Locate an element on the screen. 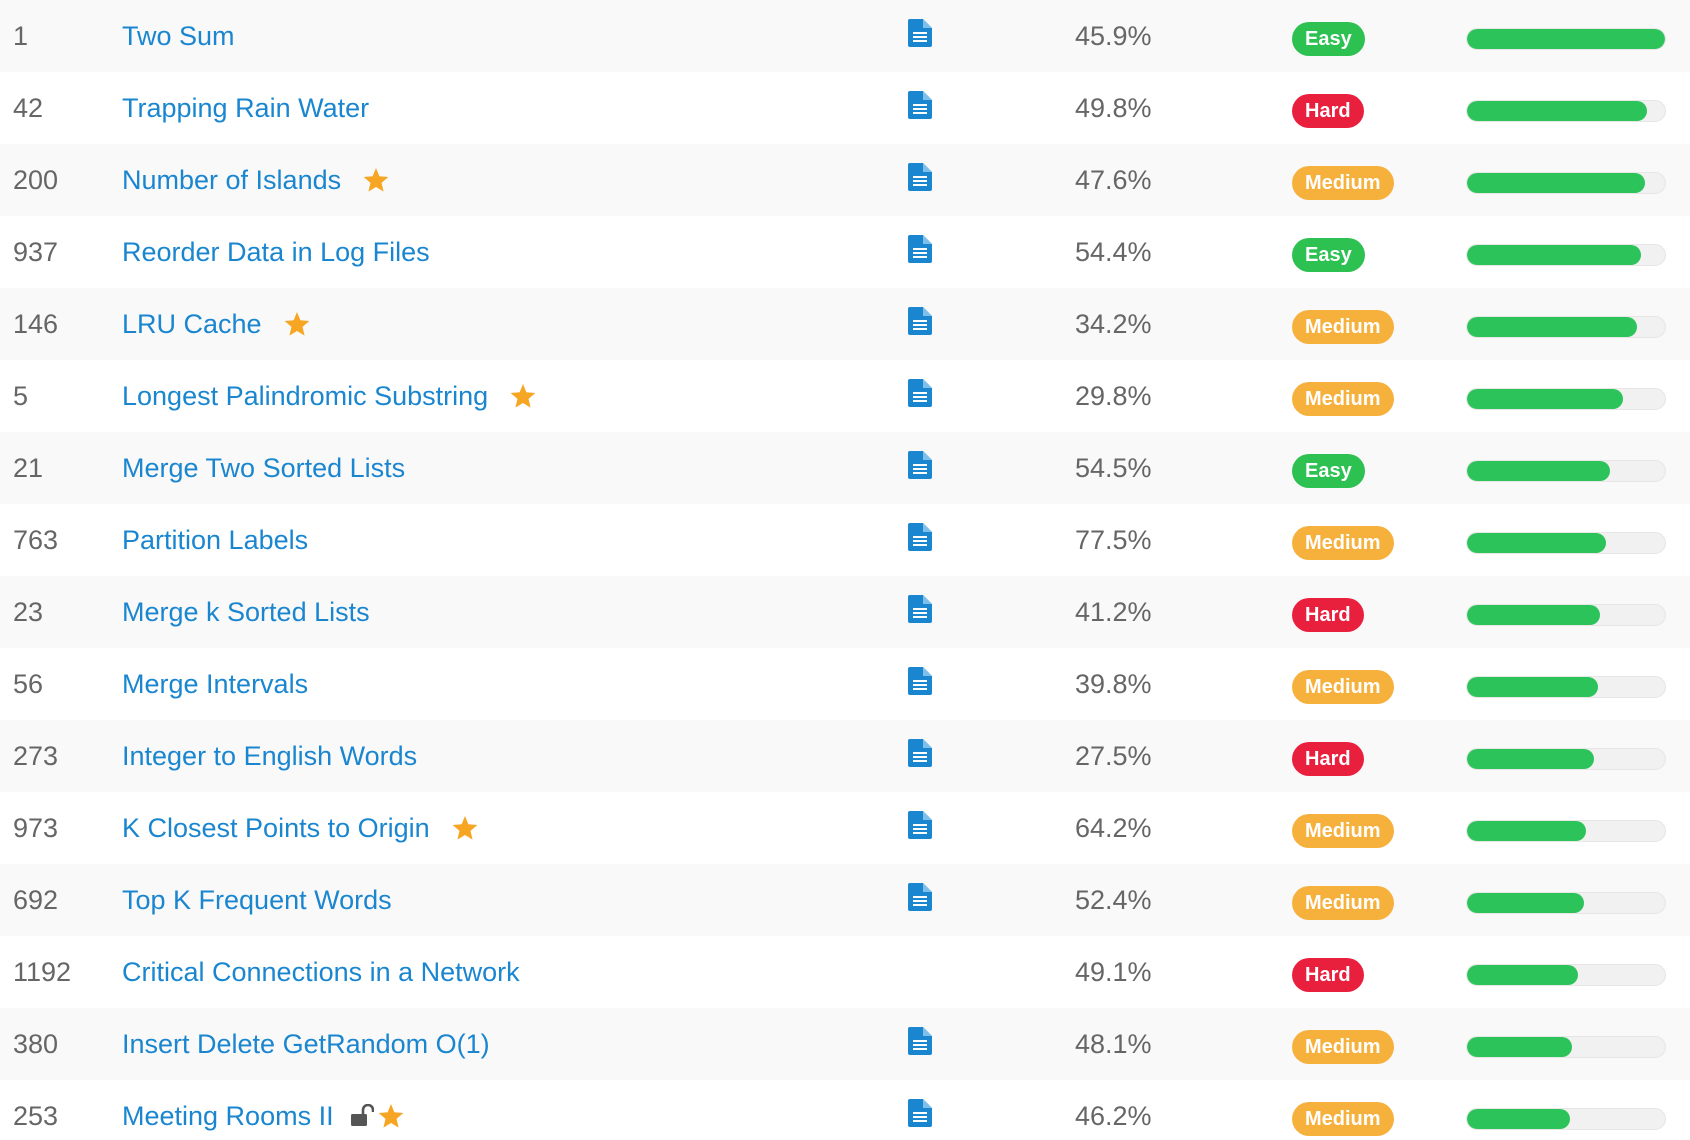 Image resolution: width=1690 pixels, height=1140 pixels. acceptance-rate: 64.2% is located at coordinates (1113, 827).